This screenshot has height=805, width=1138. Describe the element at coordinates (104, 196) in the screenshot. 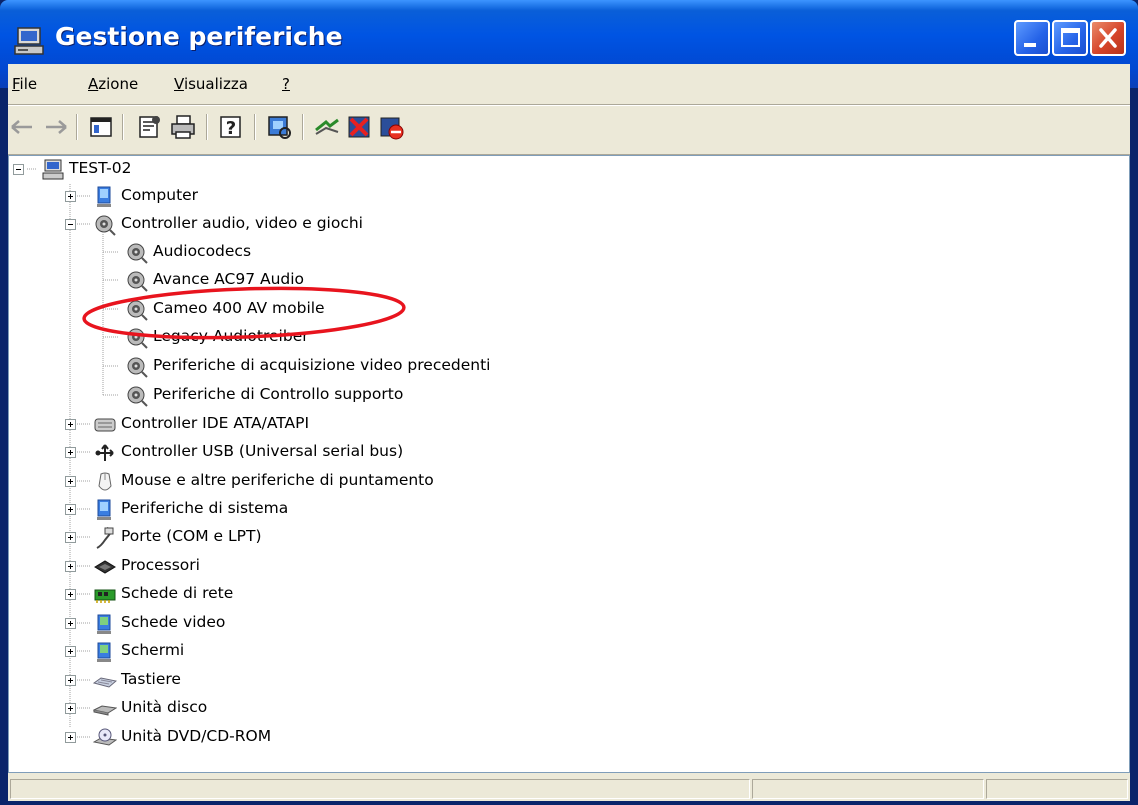

I see `computer-monitor-icon` at that location.